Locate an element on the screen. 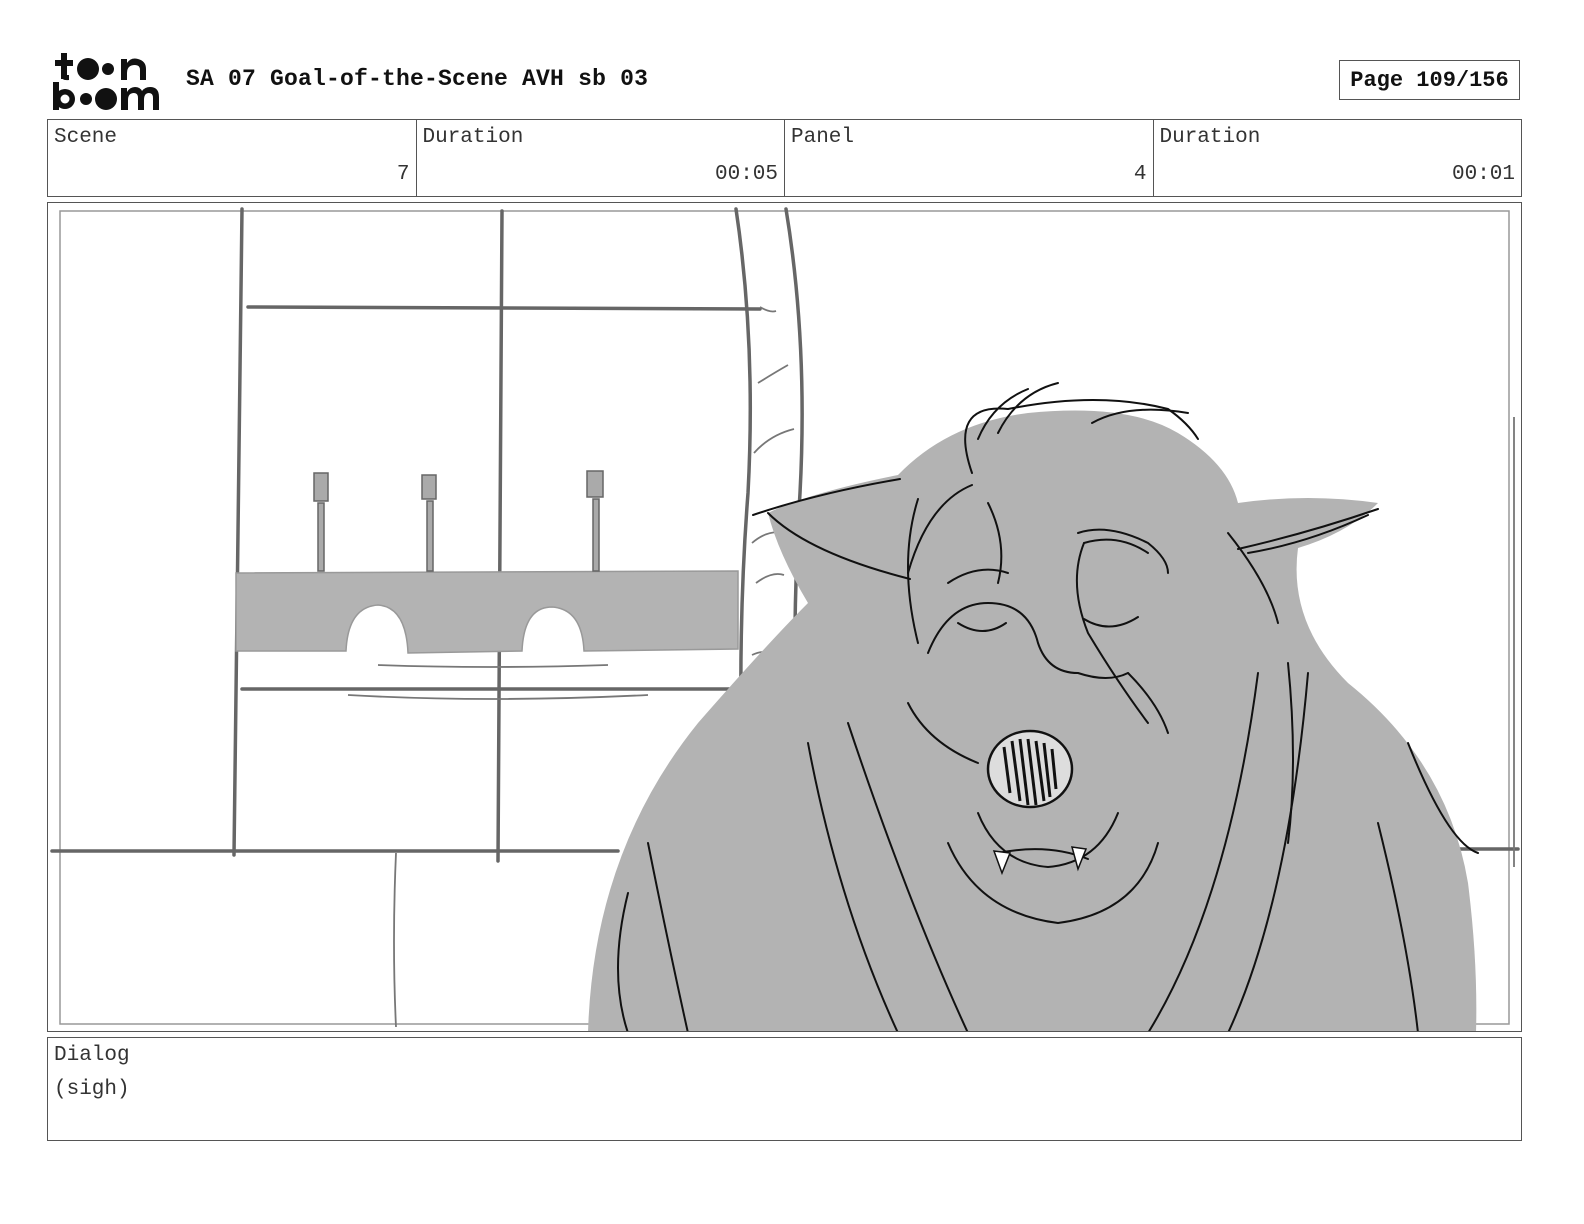 This screenshot has height=1224, width=1584. scene-duration-cell: Duration 00:05 is located at coordinates (601, 158).